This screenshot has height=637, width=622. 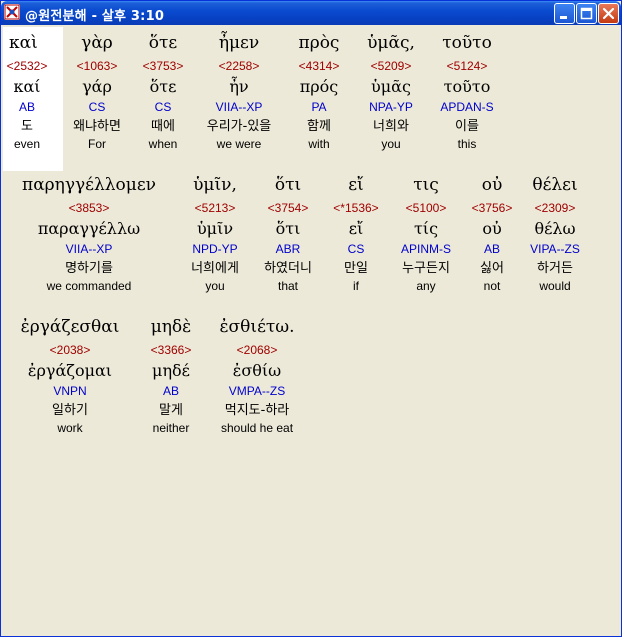 What do you see at coordinates (215, 208) in the screenshot?
I see `strongs-number: <5213>` at bounding box center [215, 208].